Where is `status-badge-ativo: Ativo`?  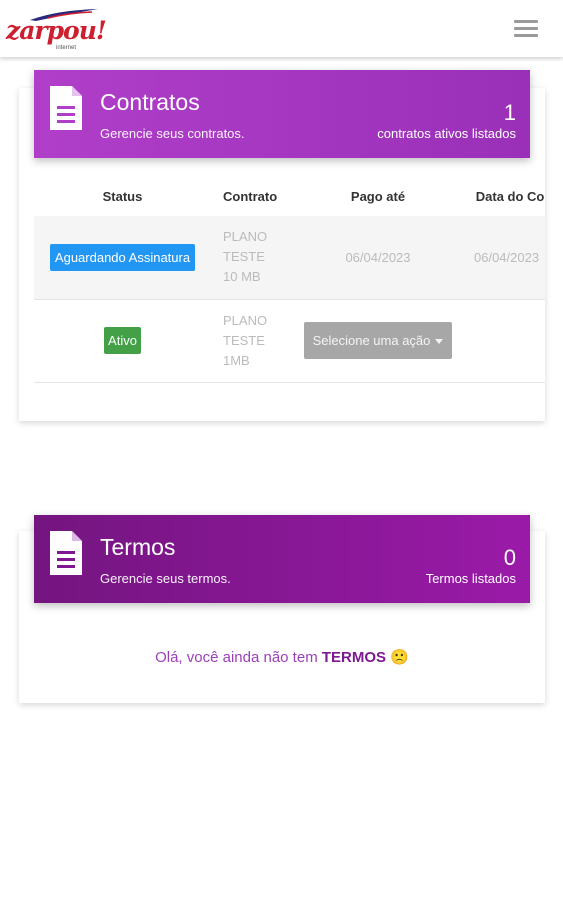 status-badge-ativo: Ativo is located at coordinates (122, 340).